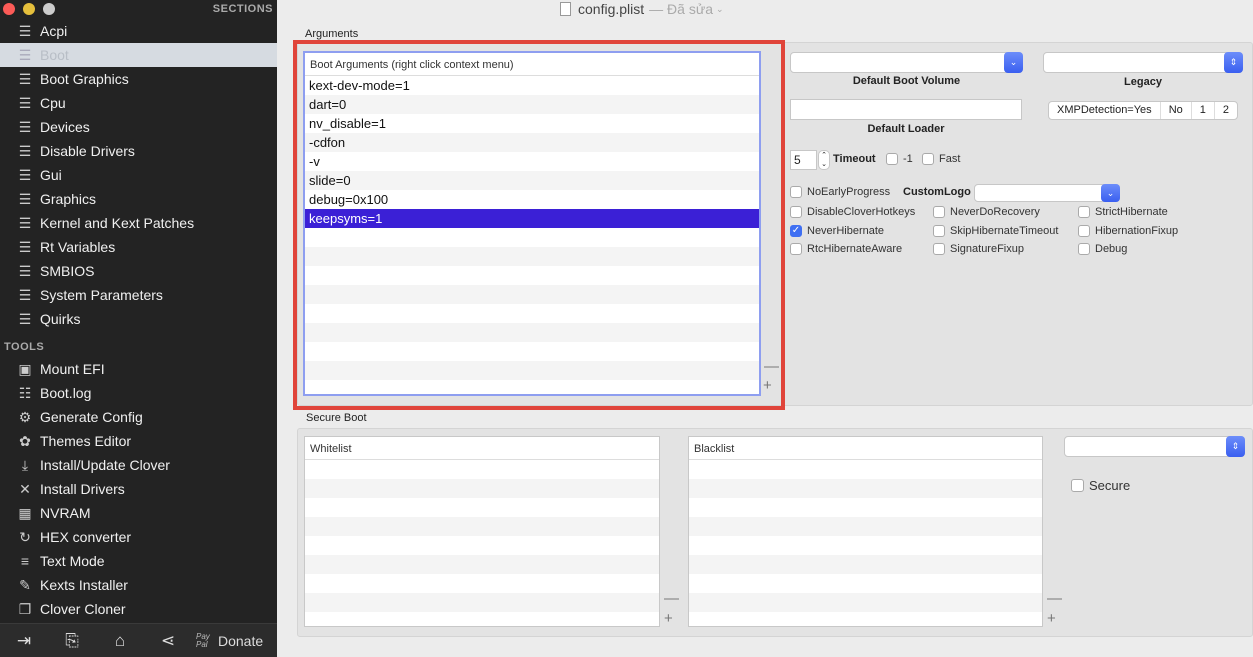  What do you see at coordinates (846, 249) in the screenshot?
I see `rtc-hibernate-aware-checkbox: RtcHibernateAware` at bounding box center [846, 249].